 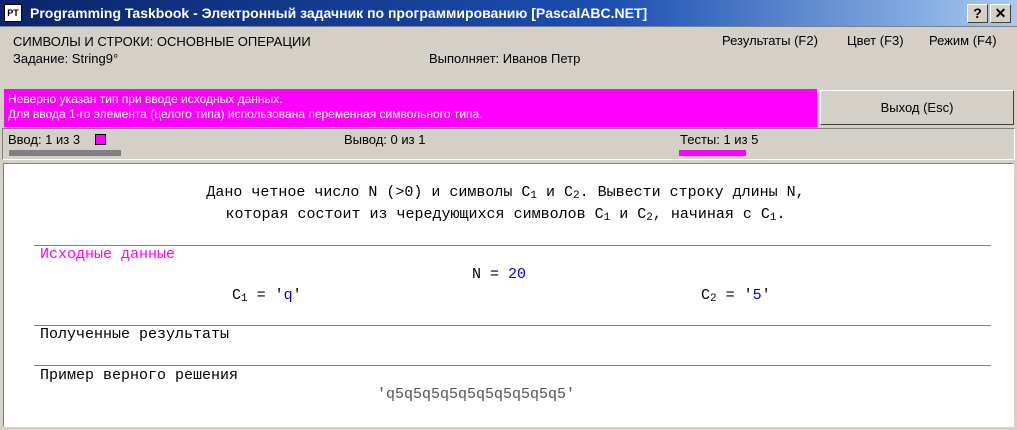 I want to click on separator-example, so click(x=512, y=365).